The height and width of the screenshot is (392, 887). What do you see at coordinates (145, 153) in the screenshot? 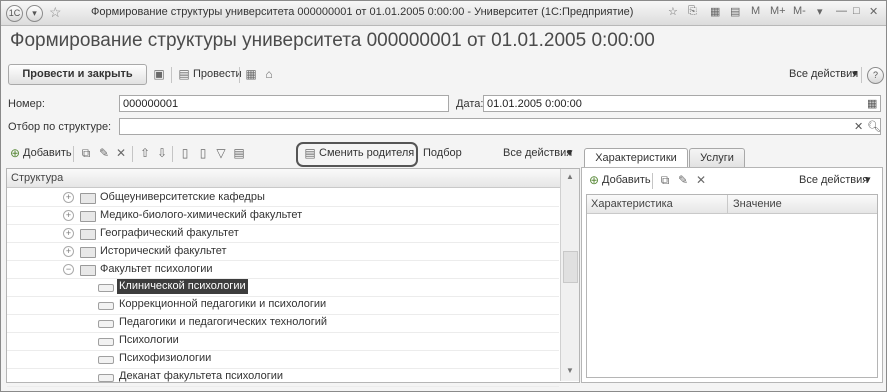
I see `move-up-icon: ⇧` at bounding box center [145, 153].